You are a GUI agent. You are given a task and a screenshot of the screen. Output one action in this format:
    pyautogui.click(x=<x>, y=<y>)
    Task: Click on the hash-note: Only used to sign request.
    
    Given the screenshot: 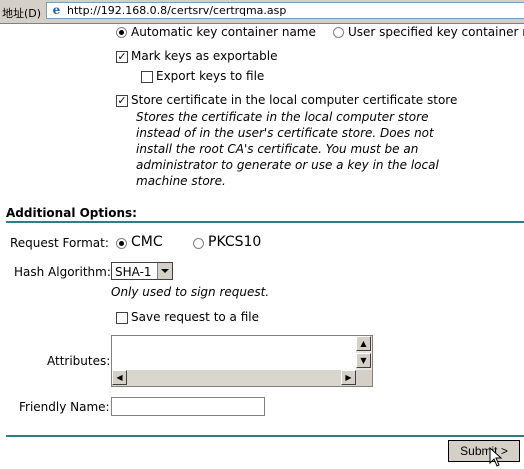 What is the action you would take?
    pyautogui.click(x=190, y=292)
    